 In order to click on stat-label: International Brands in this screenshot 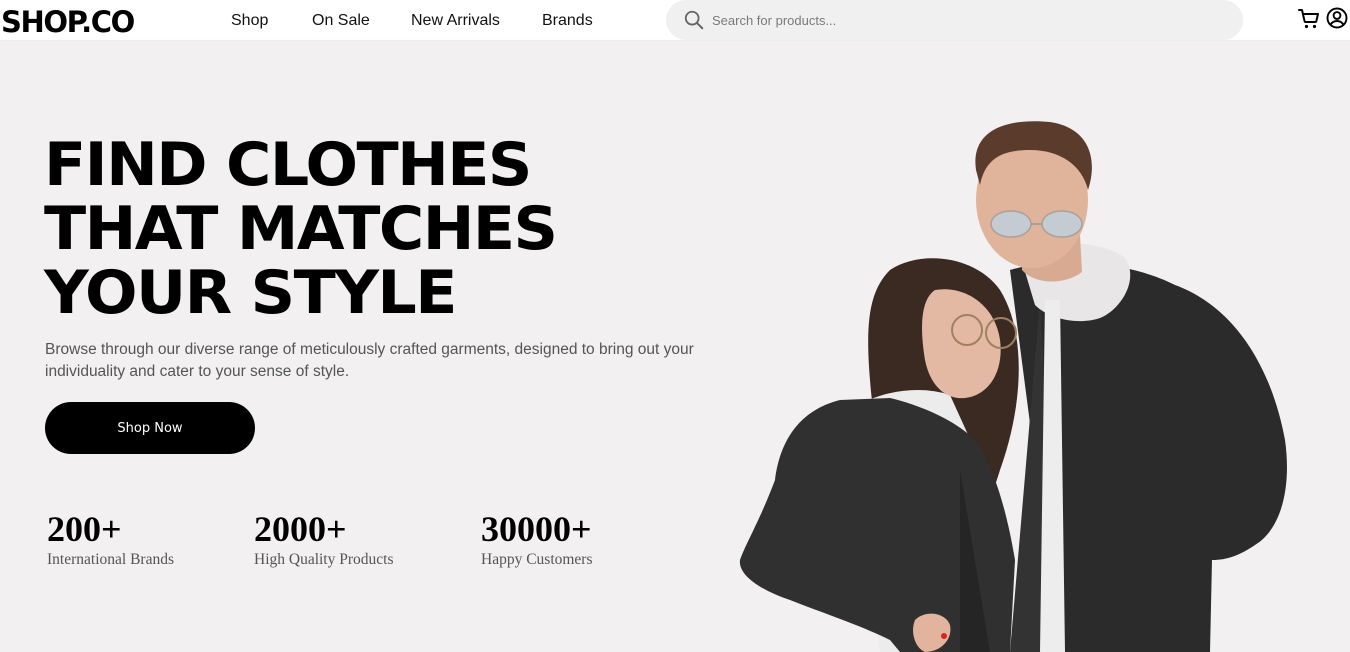, I will do `click(110, 559)`.